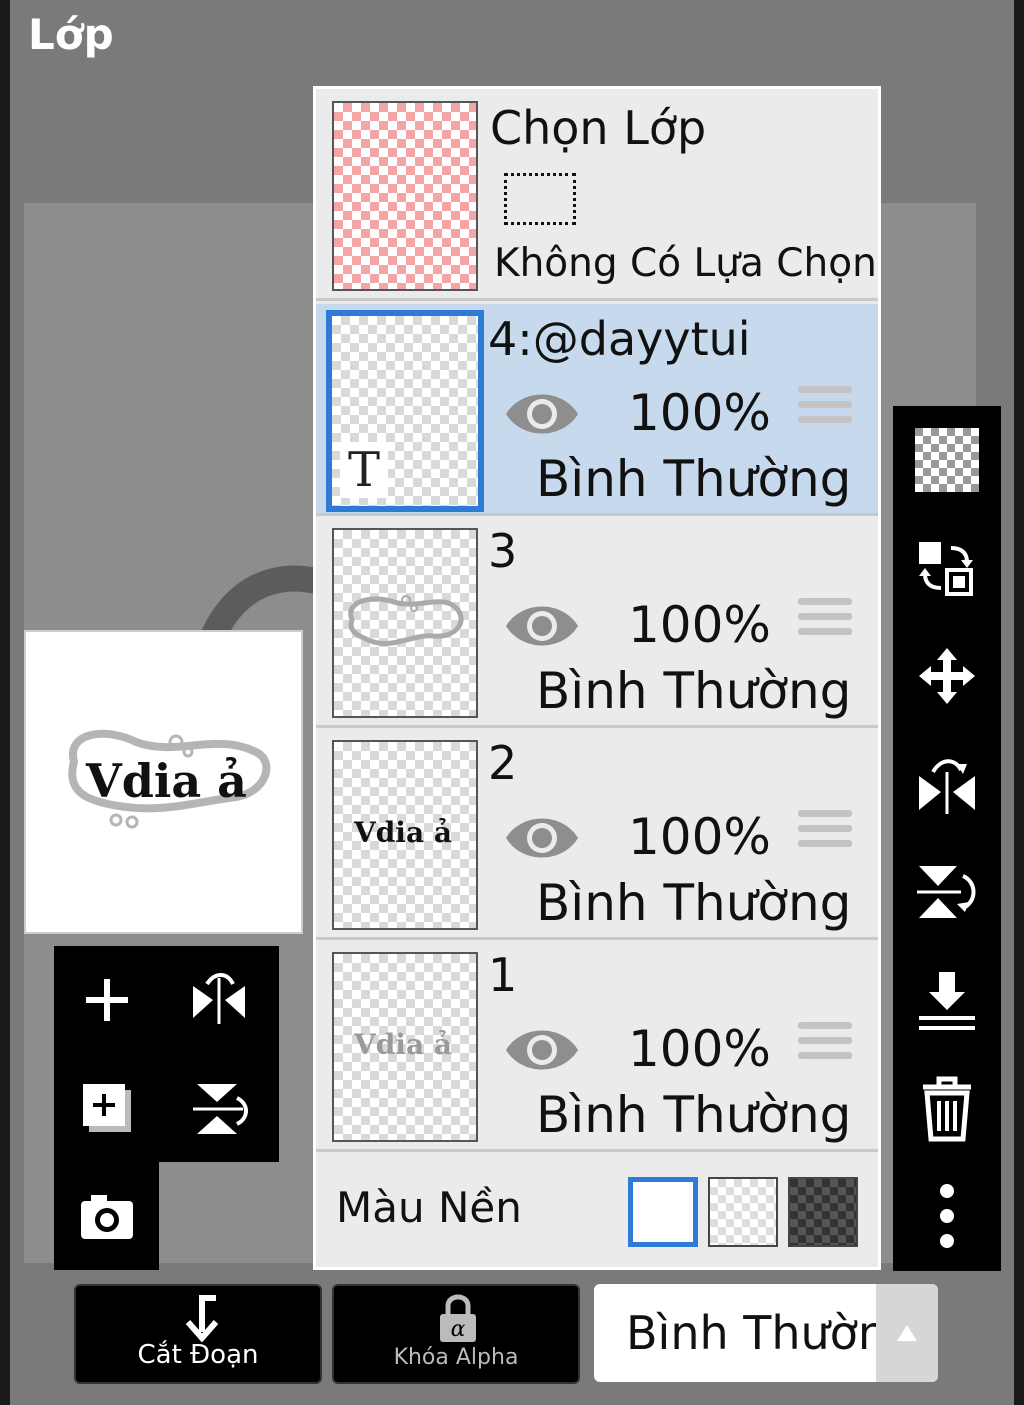  I want to click on move-button, so click(947, 676).